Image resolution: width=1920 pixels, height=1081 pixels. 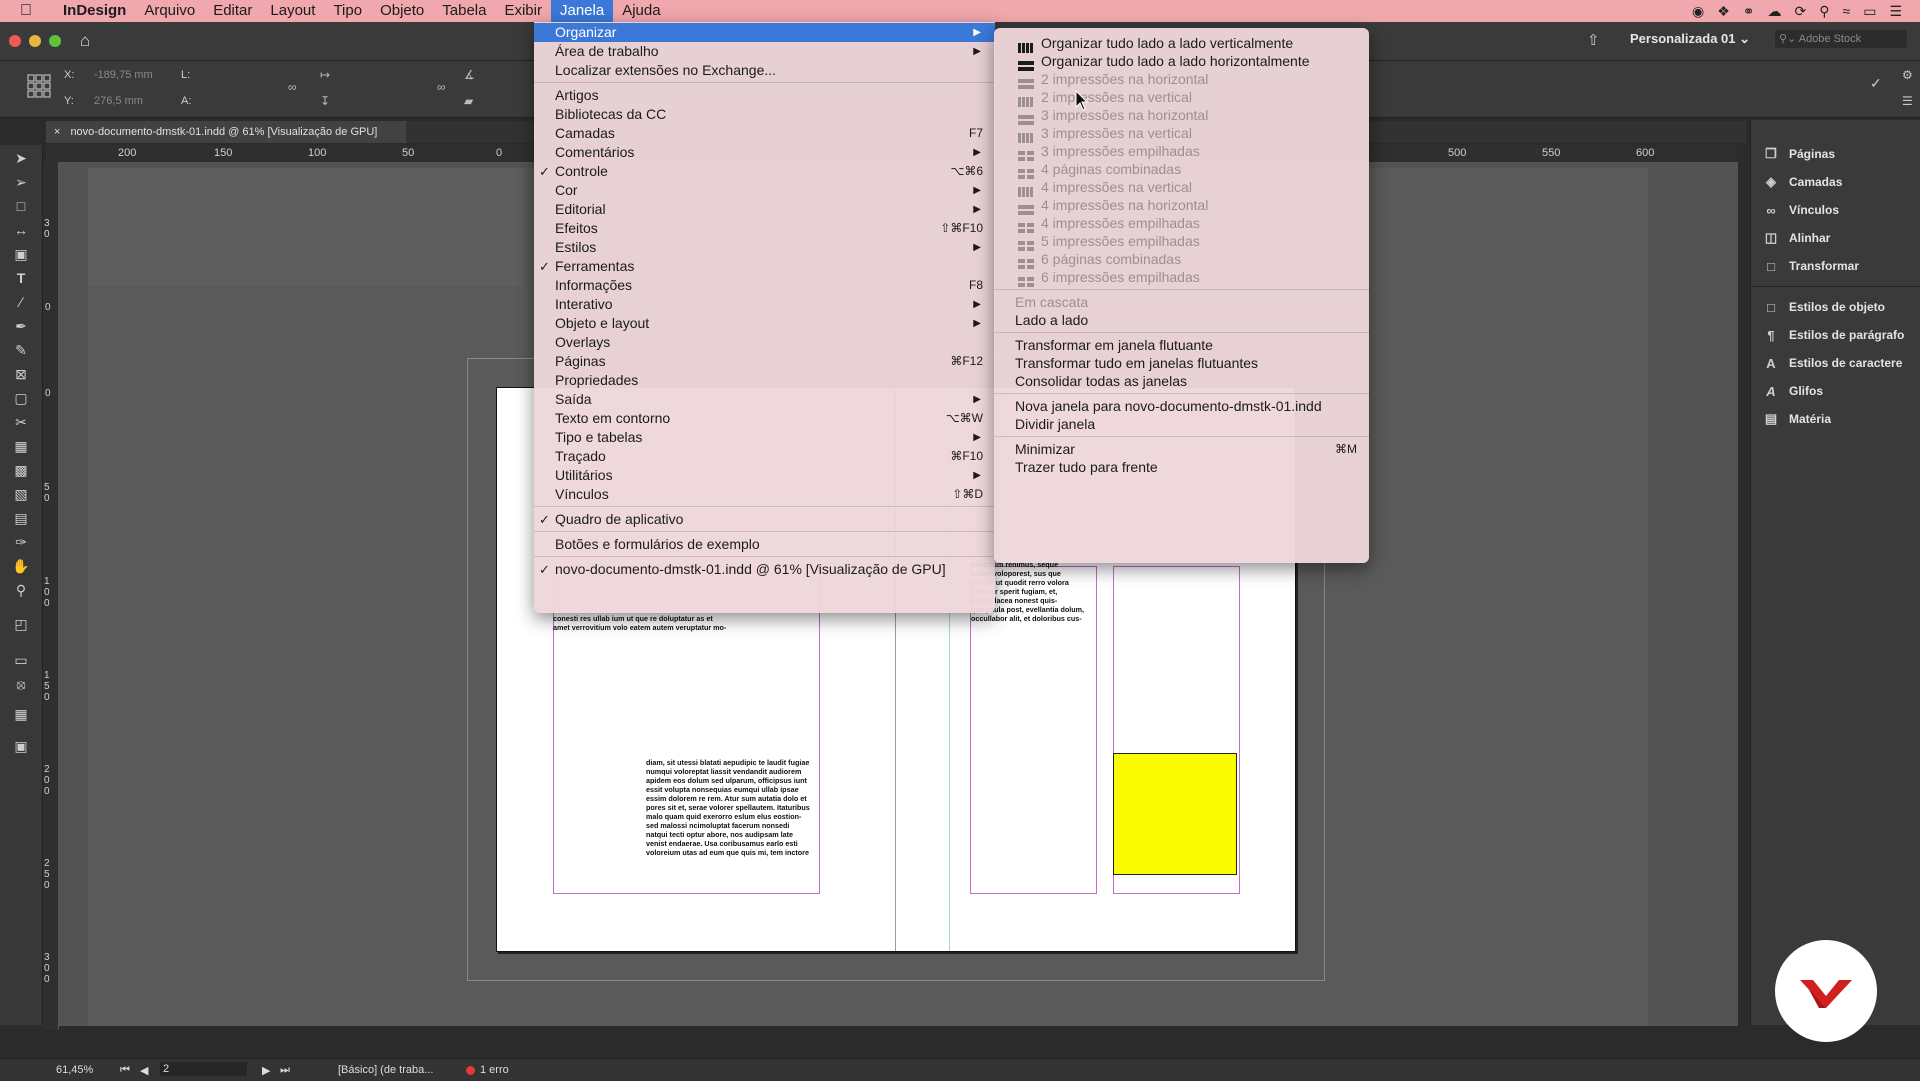 What do you see at coordinates (468, 101) in the screenshot?
I see `shear-icon: ▰` at bounding box center [468, 101].